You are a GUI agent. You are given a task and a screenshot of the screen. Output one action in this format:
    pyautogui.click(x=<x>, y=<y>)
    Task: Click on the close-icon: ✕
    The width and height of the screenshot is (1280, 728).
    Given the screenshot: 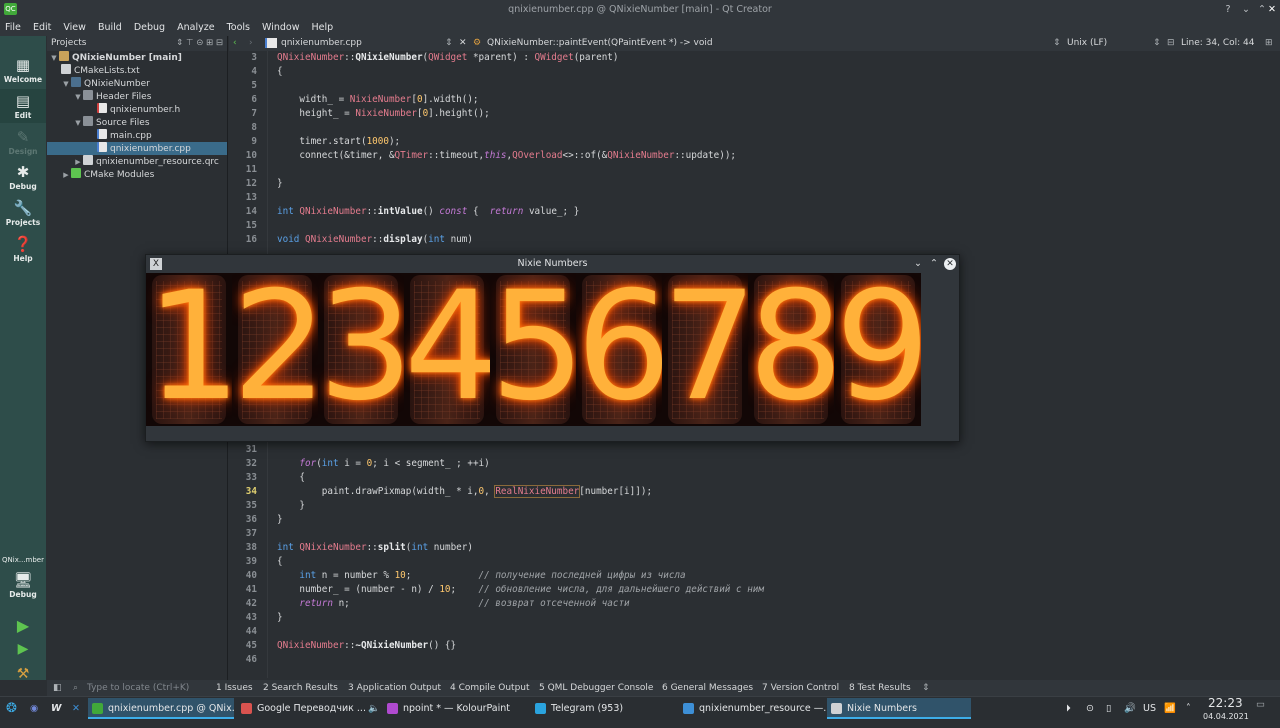 What is the action you would take?
    pyautogui.click(x=950, y=264)
    